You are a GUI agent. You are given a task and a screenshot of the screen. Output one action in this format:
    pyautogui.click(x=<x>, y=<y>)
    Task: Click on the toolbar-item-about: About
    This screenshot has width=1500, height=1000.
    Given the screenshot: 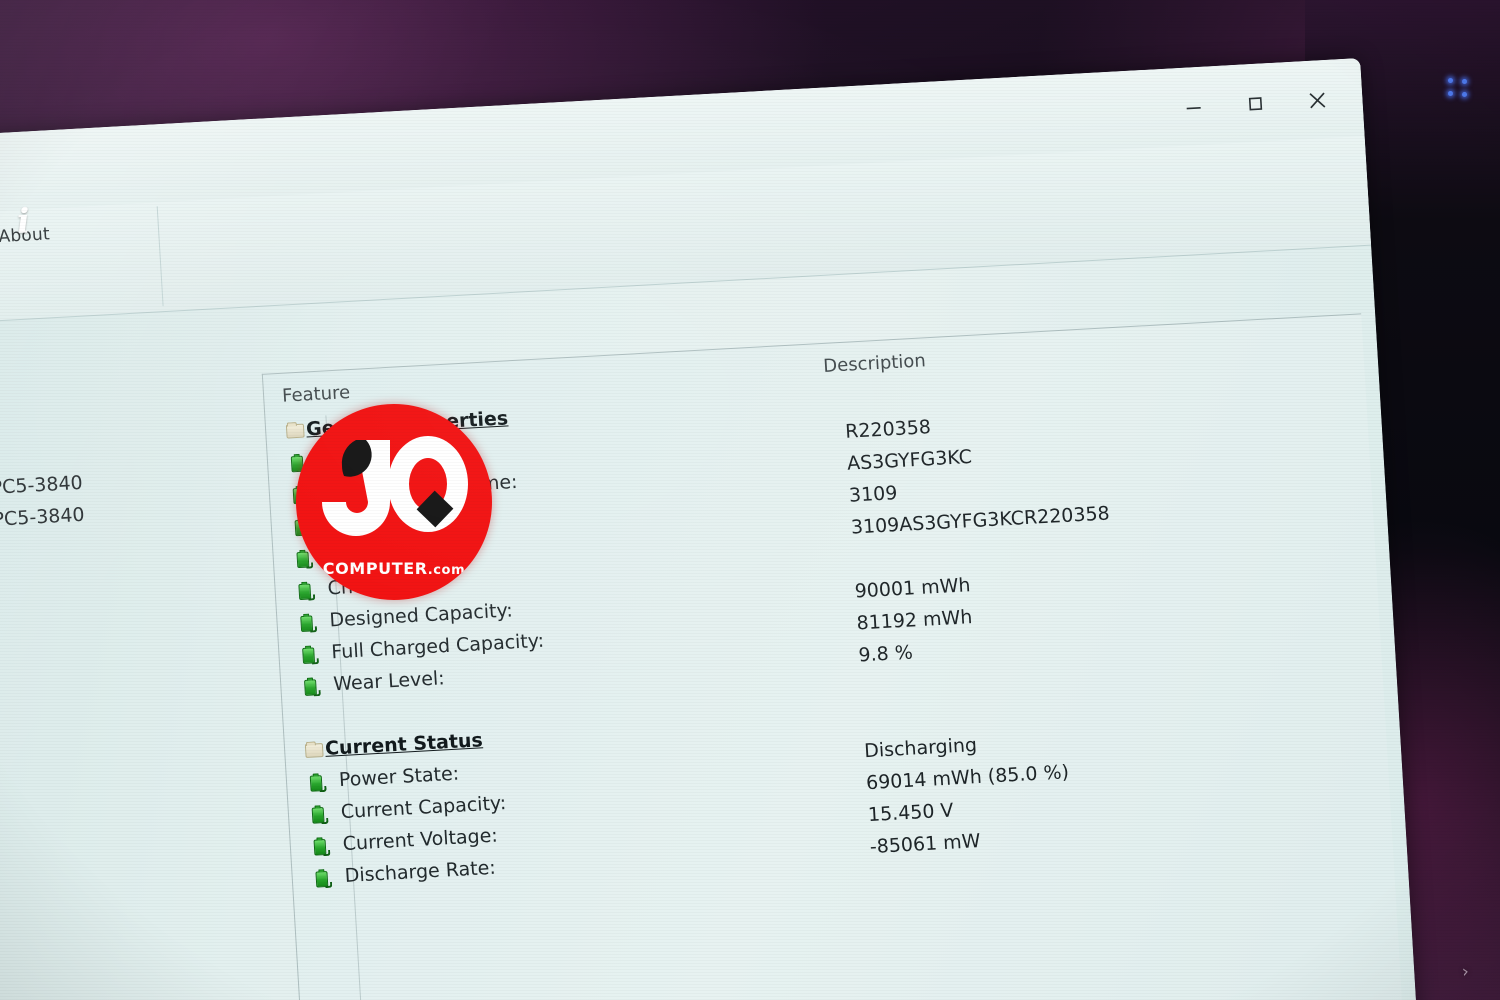 What is the action you would take?
    pyautogui.click(x=39, y=234)
    